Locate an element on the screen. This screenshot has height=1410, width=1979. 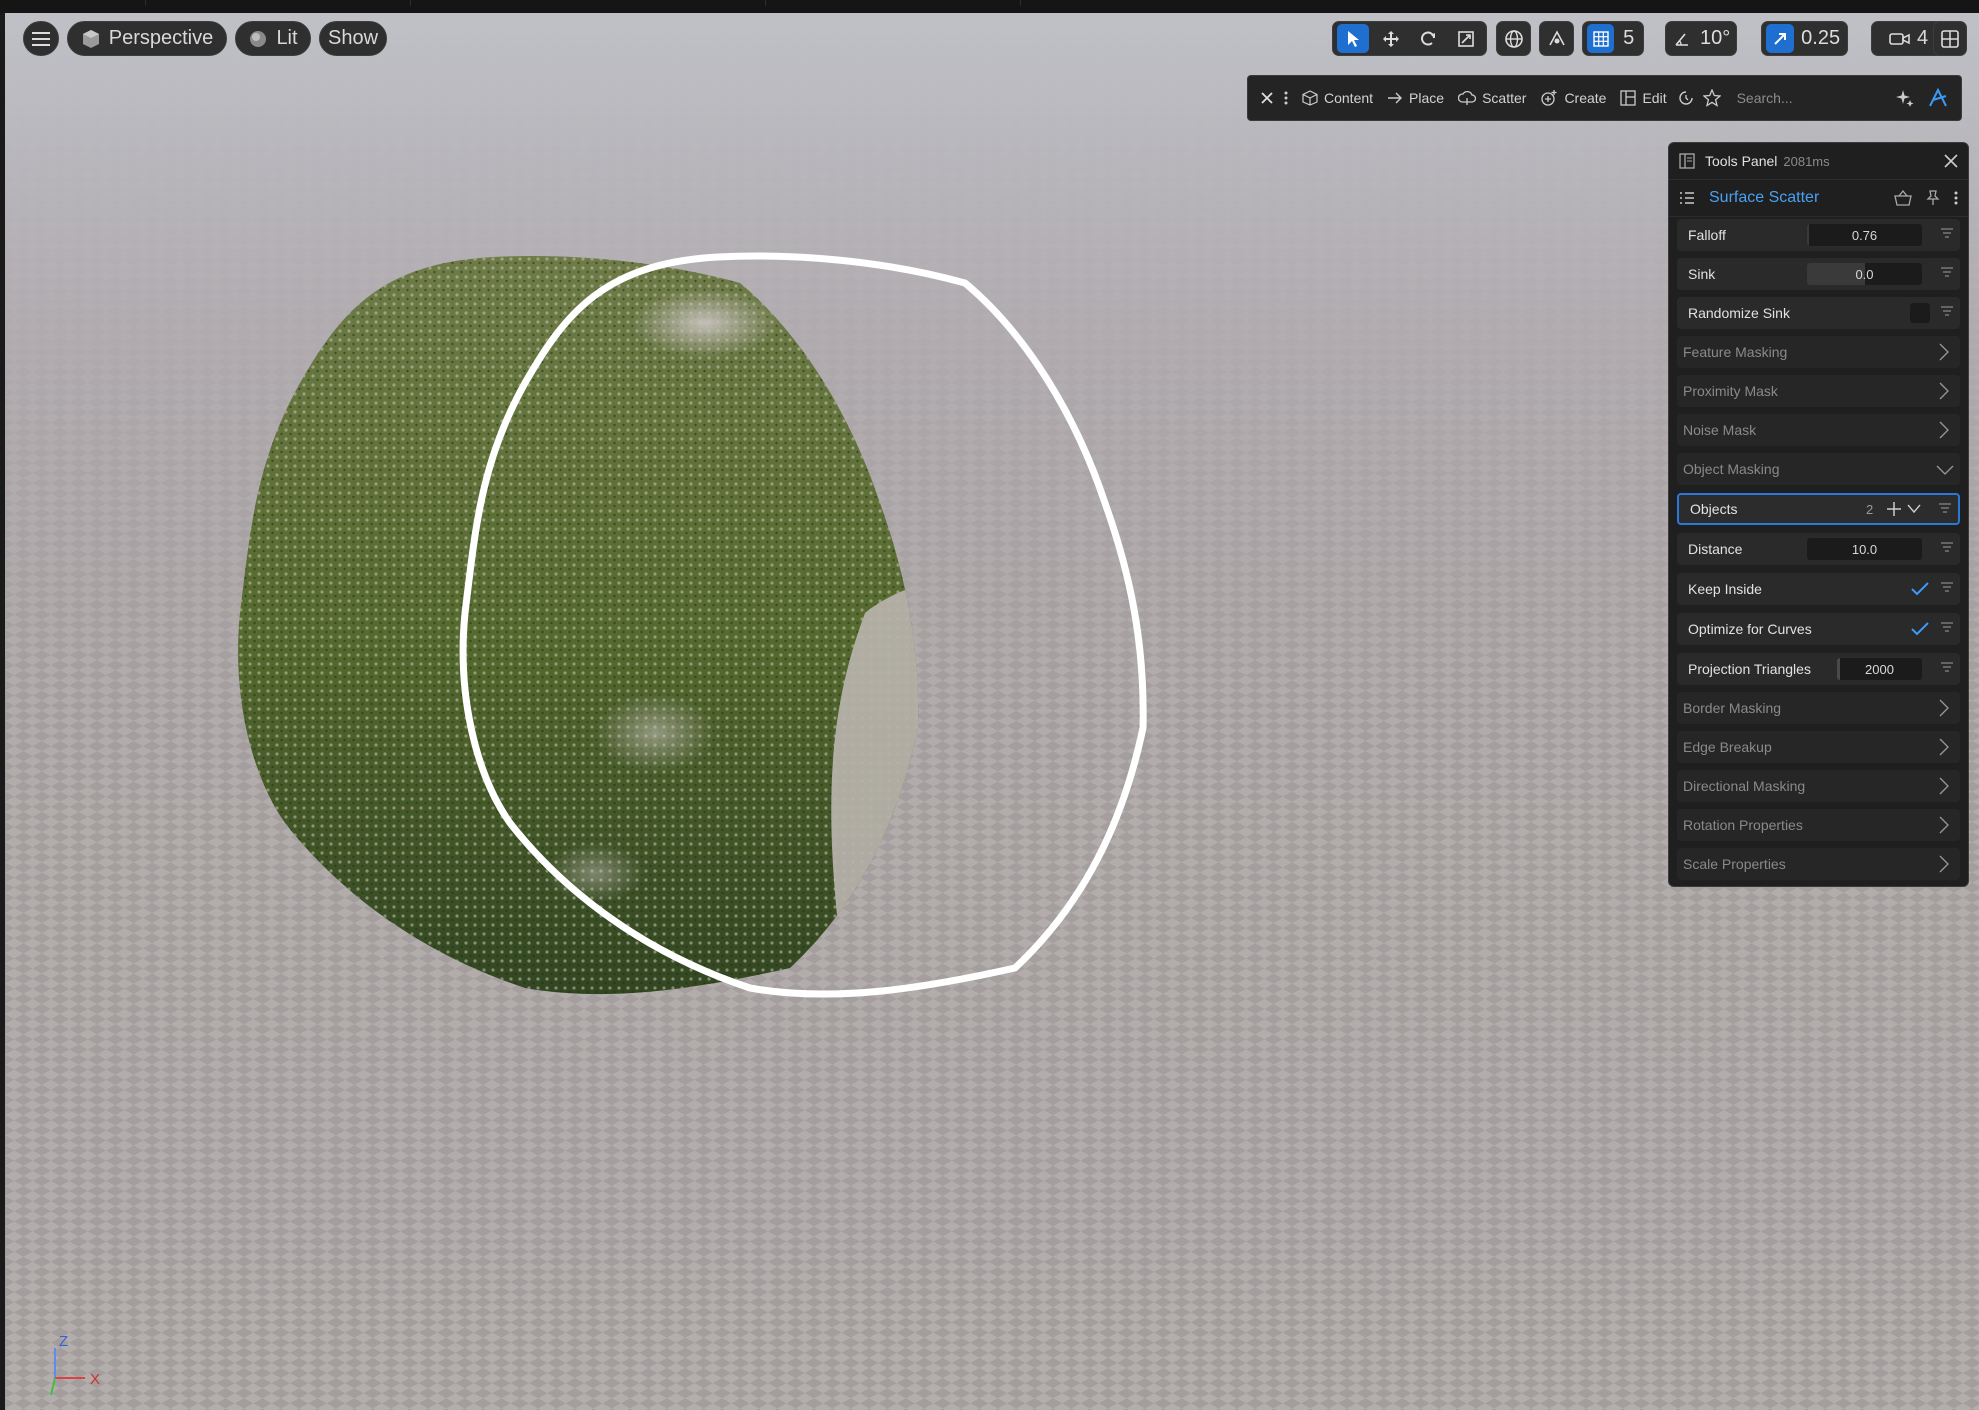
noise-mask-label: Noise Mask is located at coordinates (1720, 430).